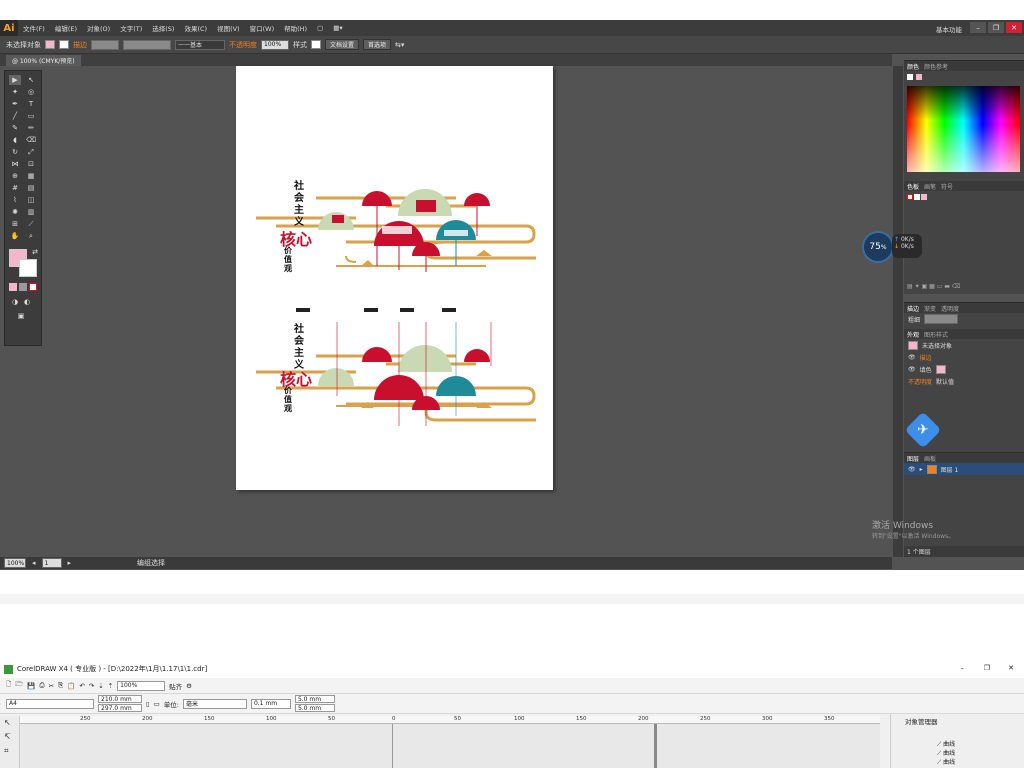  I want to click on type-tool-icon: T, so click(31, 104).